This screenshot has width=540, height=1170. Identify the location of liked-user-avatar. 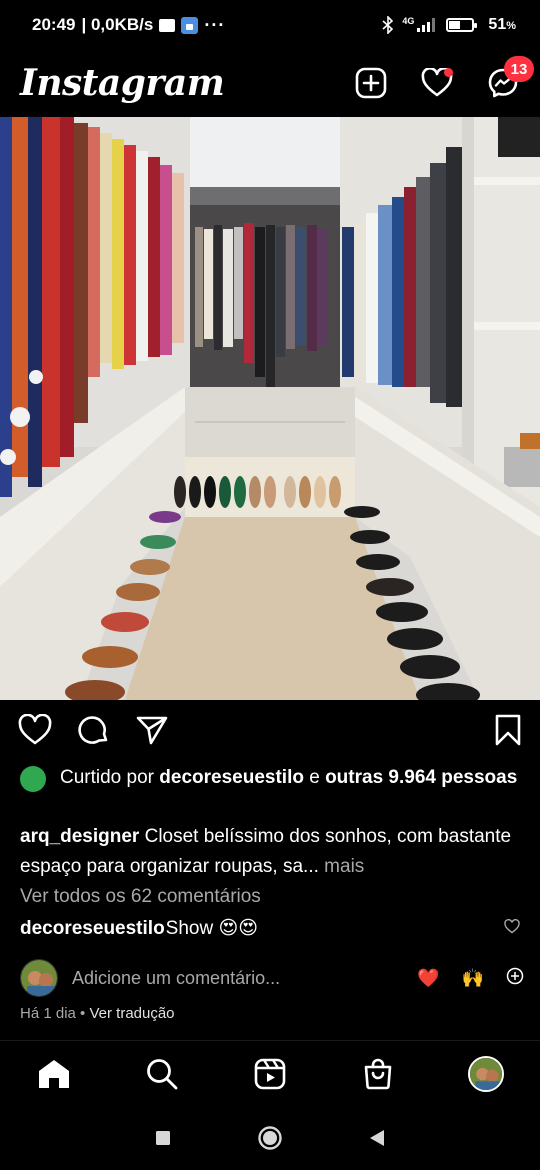
(33, 779).